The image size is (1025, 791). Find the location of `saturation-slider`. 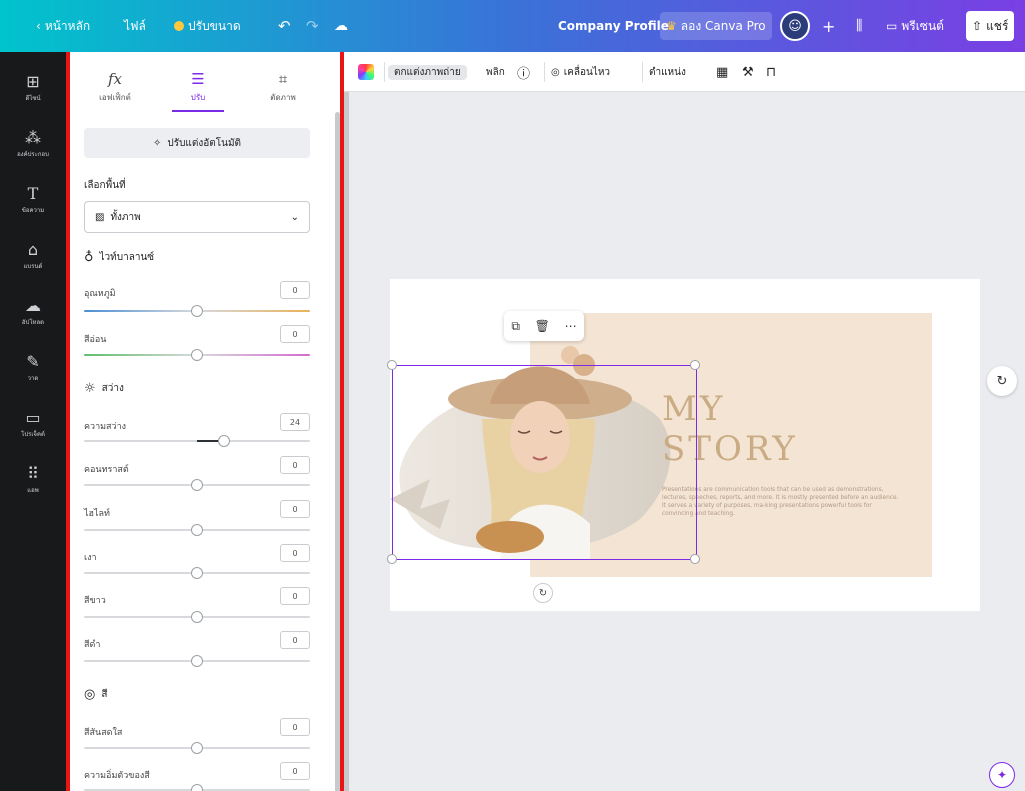

saturation-slider is located at coordinates (197, 787).